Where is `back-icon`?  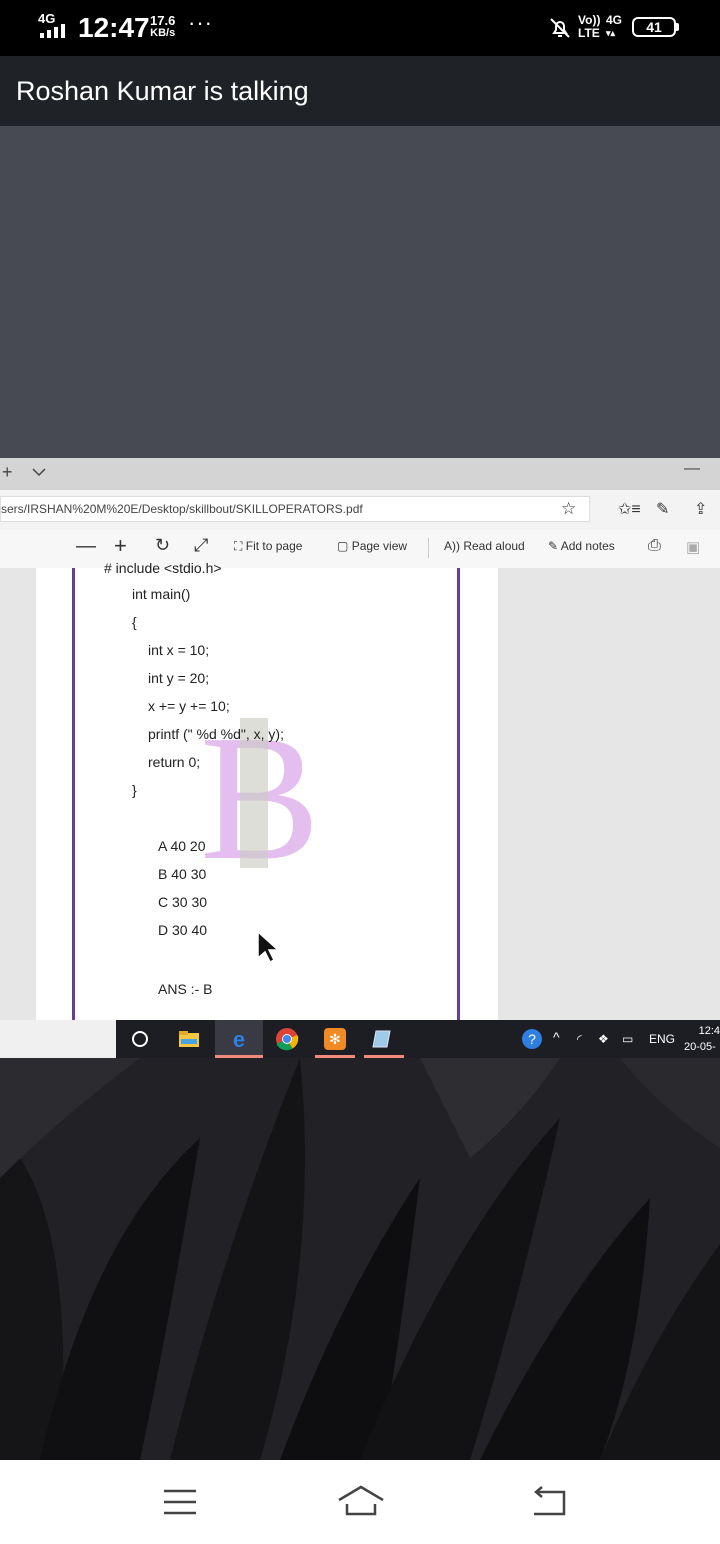 back-icon is located at coordinates (548, 1502).